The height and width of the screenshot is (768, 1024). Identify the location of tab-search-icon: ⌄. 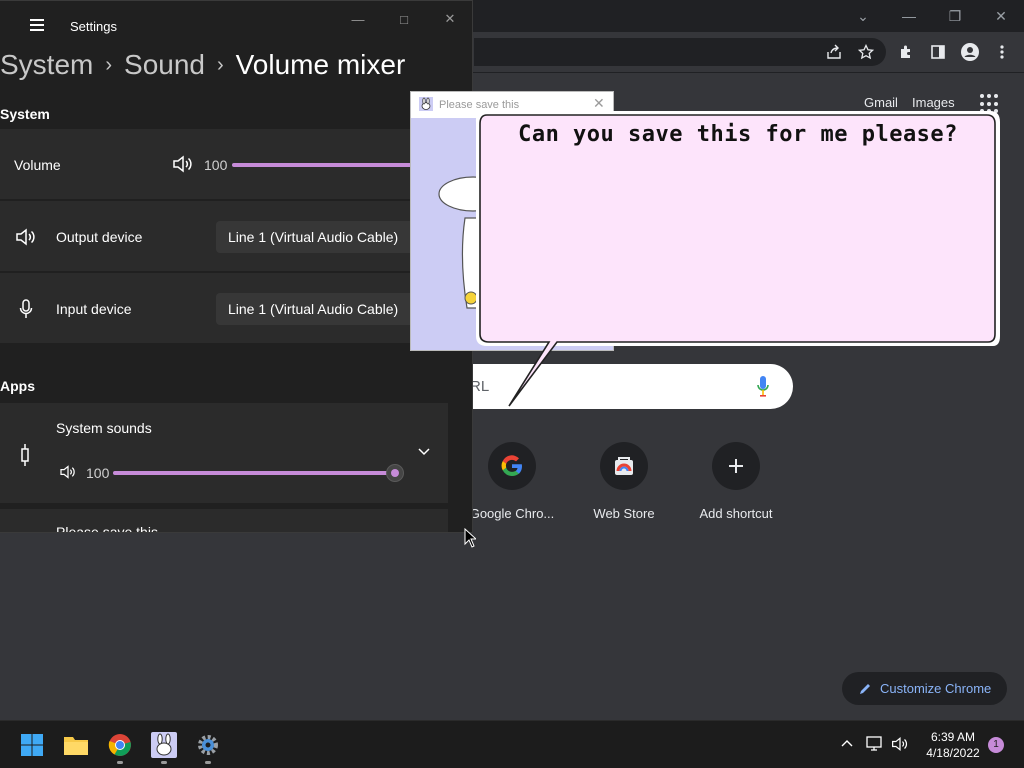
(863, 16).